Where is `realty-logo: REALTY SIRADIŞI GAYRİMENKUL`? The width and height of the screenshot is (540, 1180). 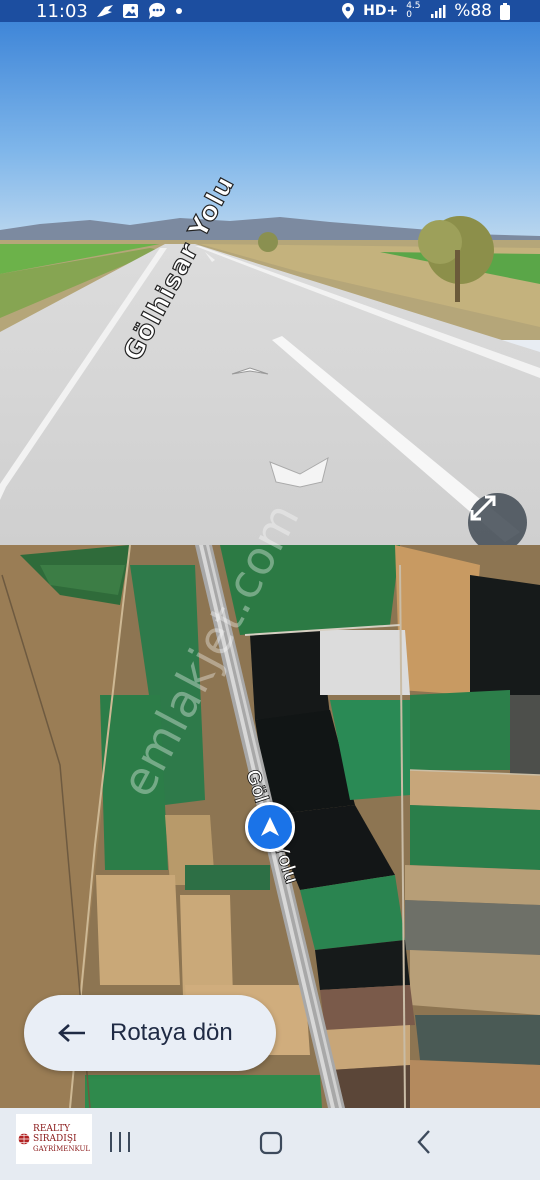
realty-logo: REALTY SIRADIŞI GAYRİMENKUL is located at coordinates (54, 1139).